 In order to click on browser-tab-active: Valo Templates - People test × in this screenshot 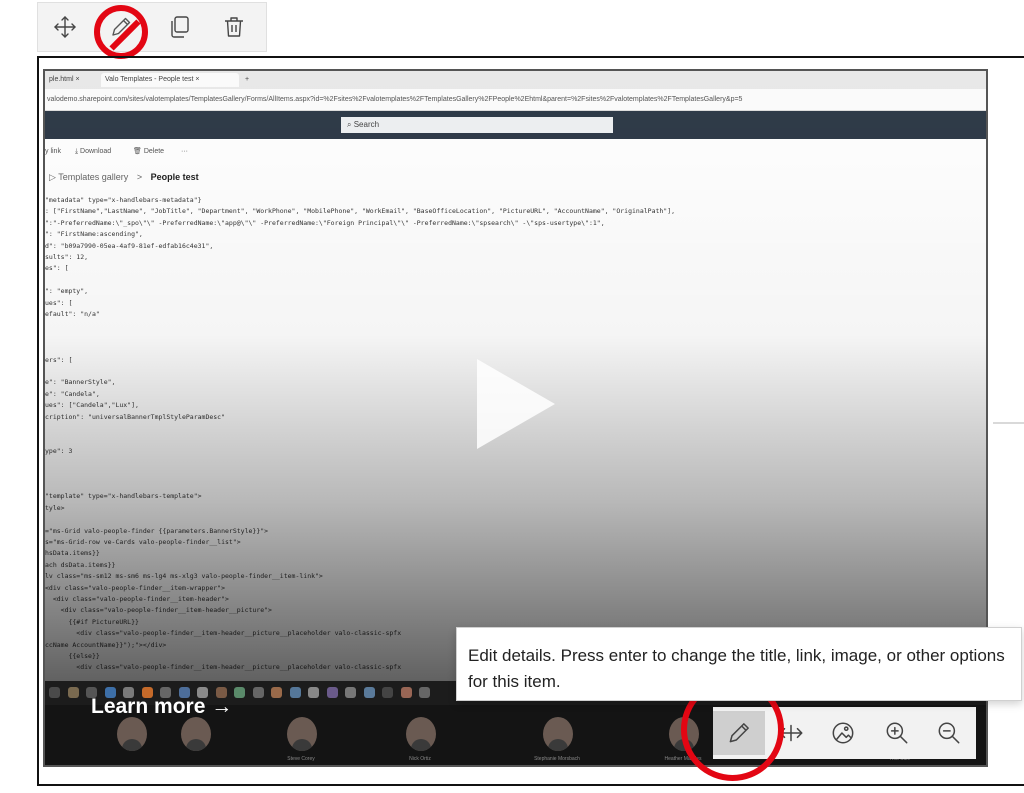, I will do `click(170, 80)`.